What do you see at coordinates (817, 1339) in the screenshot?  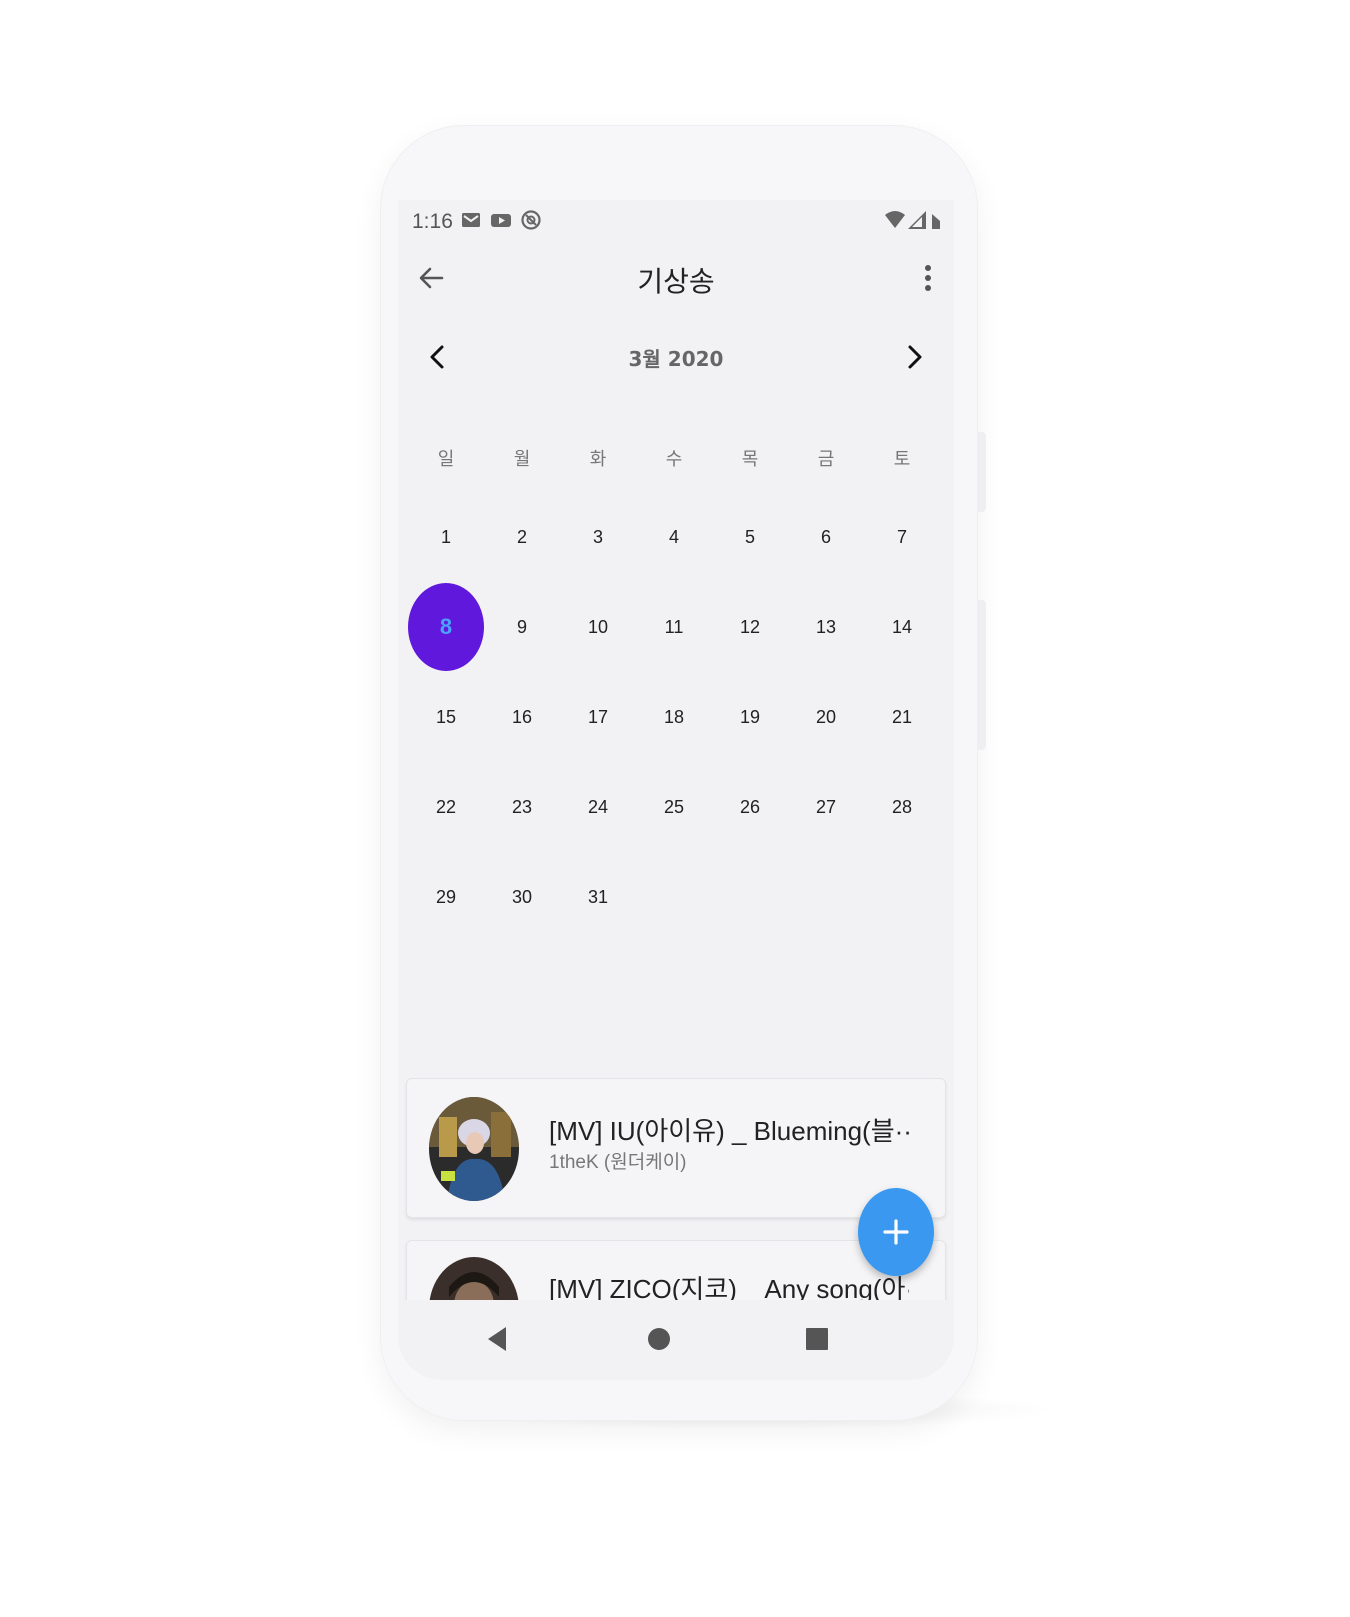 I see `recents-square-icon` at bounding box center [817, 1339].